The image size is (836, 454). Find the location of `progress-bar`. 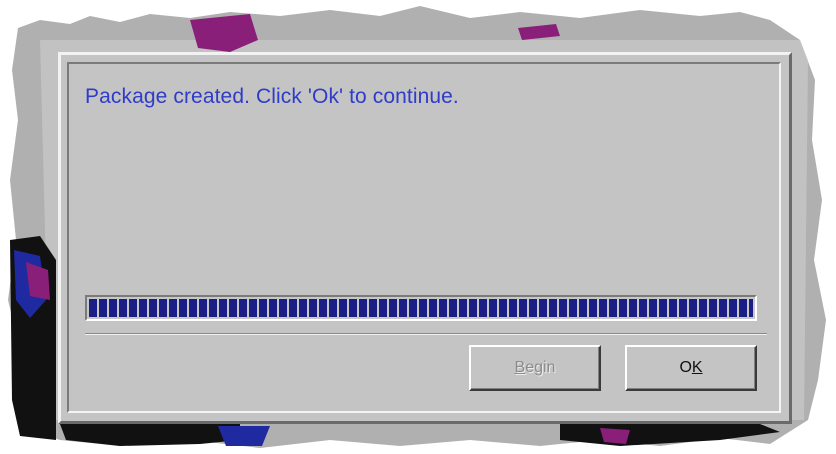

progress-bar is located at coordinates (421, 308).